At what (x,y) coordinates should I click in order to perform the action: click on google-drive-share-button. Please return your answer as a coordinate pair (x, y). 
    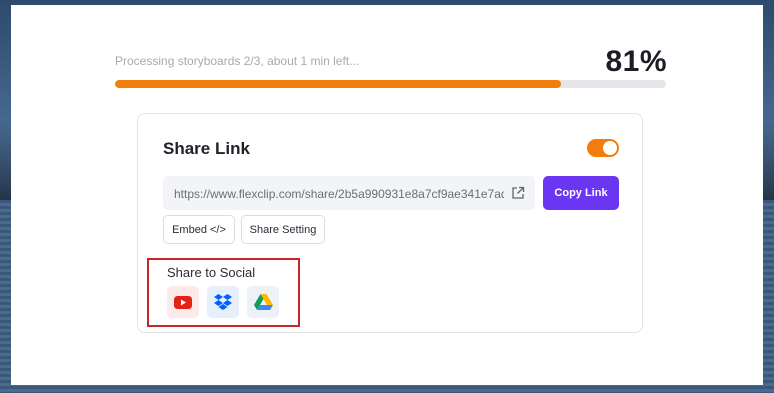
    Looking at the image, I should click on (263, 302).